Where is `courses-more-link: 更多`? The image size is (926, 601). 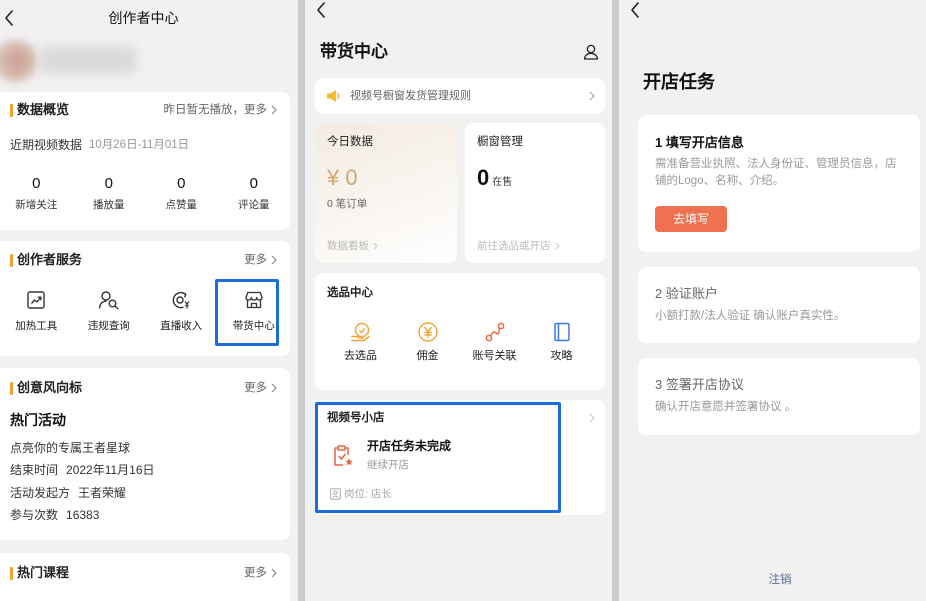
courses-more-link: 更多 is located at coordinates (260, 573).